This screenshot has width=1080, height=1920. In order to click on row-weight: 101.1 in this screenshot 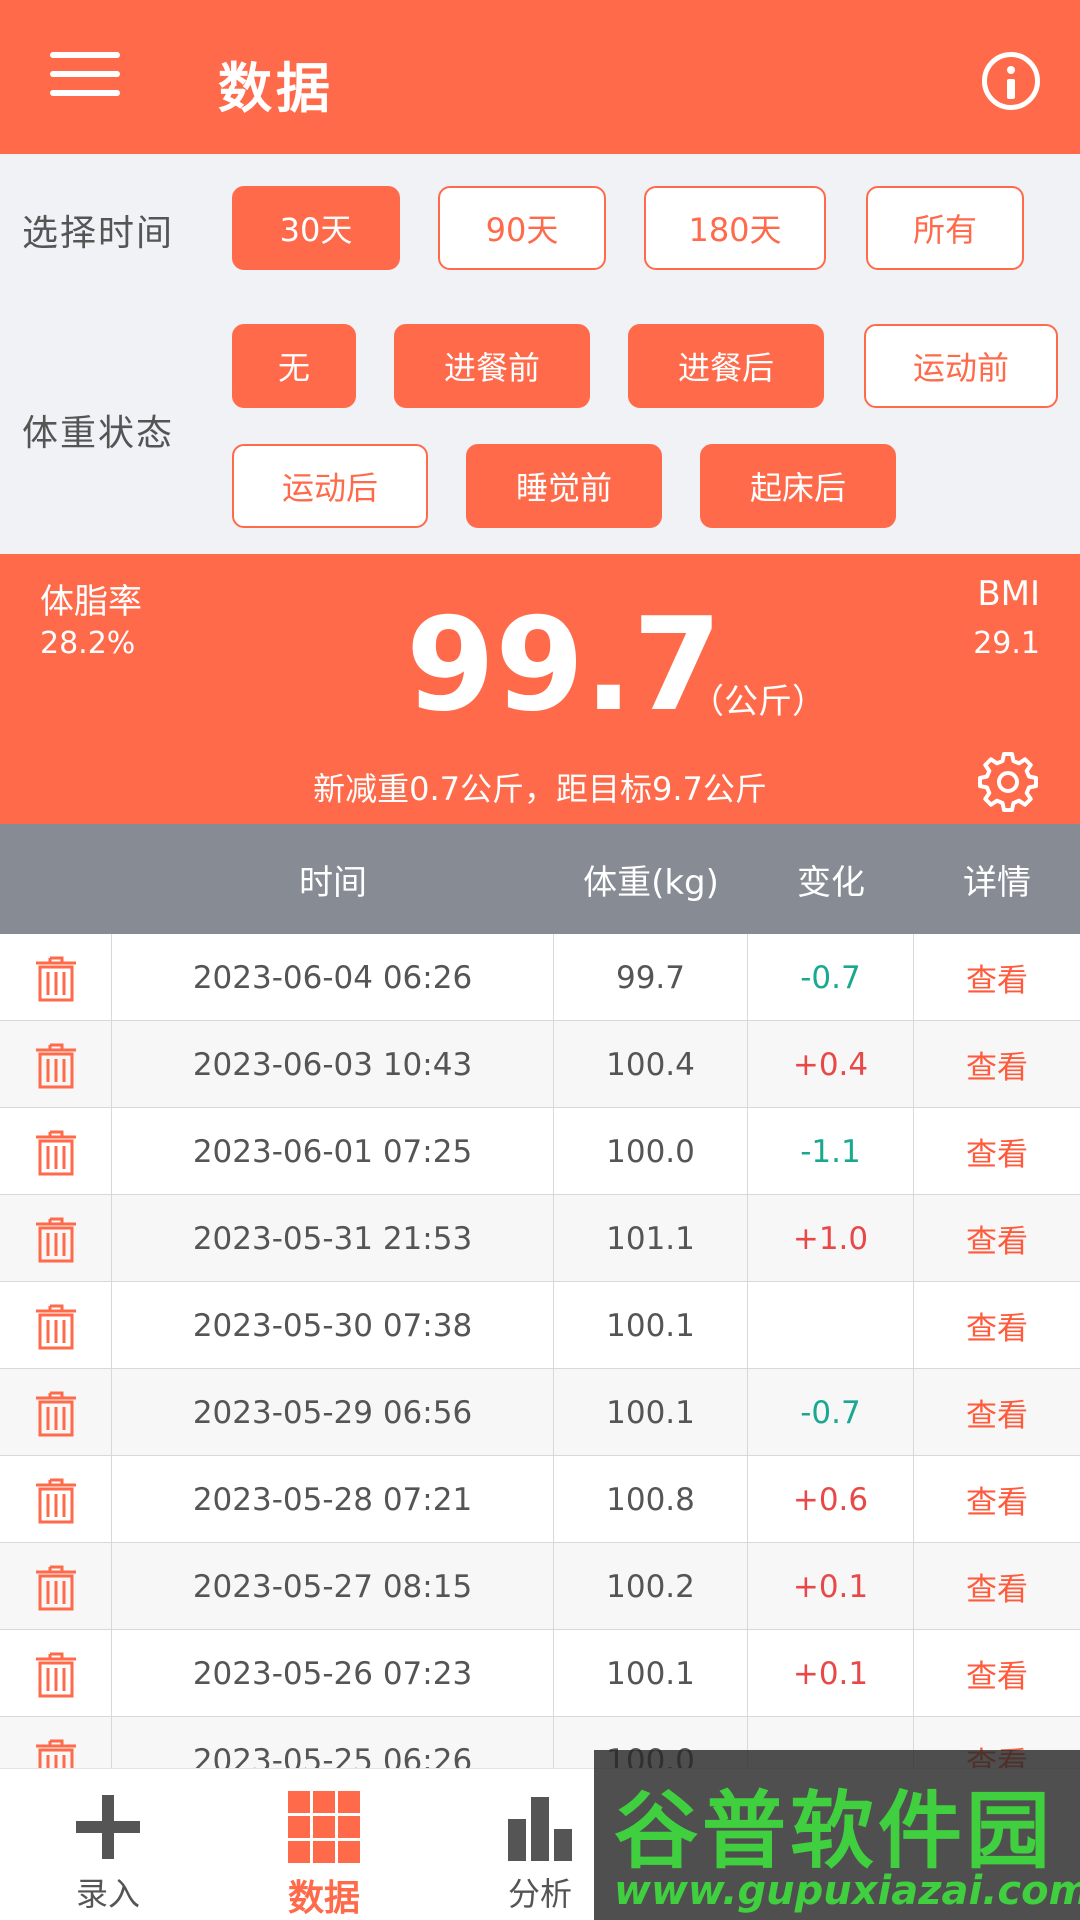, I will do `click(651, 1238)`.